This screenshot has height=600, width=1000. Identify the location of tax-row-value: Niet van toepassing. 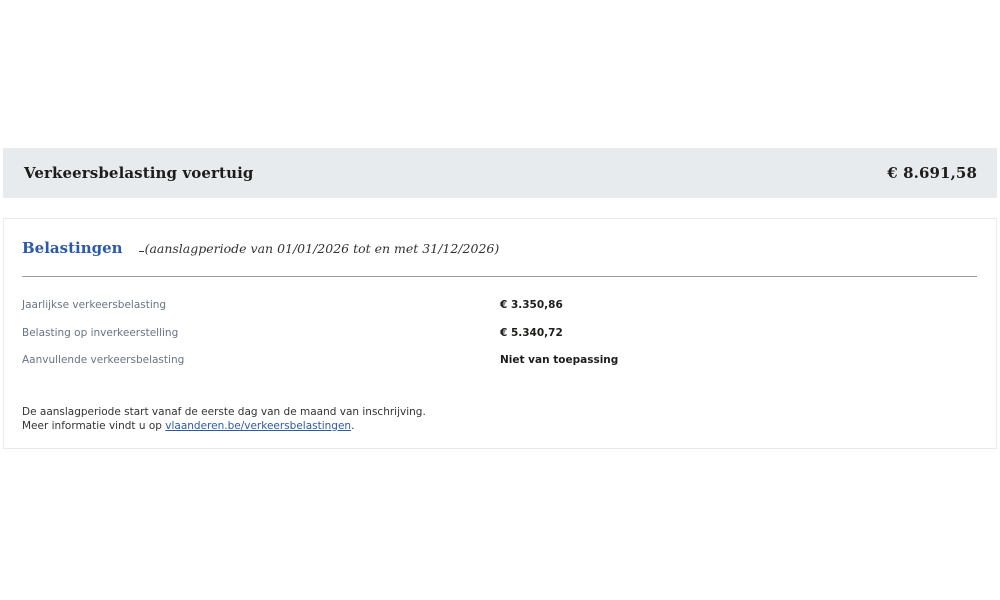
(559, 360).